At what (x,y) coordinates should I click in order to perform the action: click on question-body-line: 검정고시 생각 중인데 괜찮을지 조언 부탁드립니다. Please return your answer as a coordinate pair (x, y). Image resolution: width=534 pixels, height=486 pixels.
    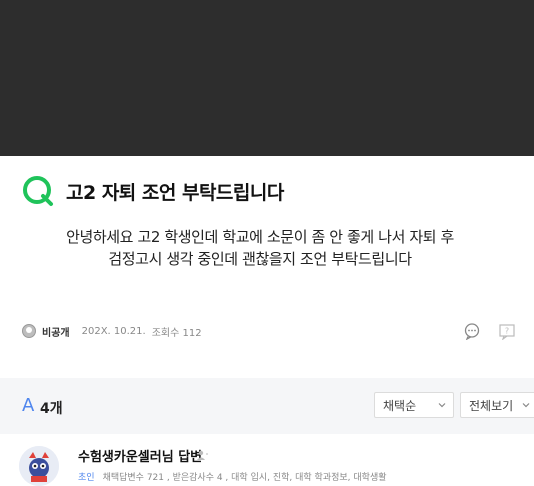
    Looking at the image, I should click on (260, 259).